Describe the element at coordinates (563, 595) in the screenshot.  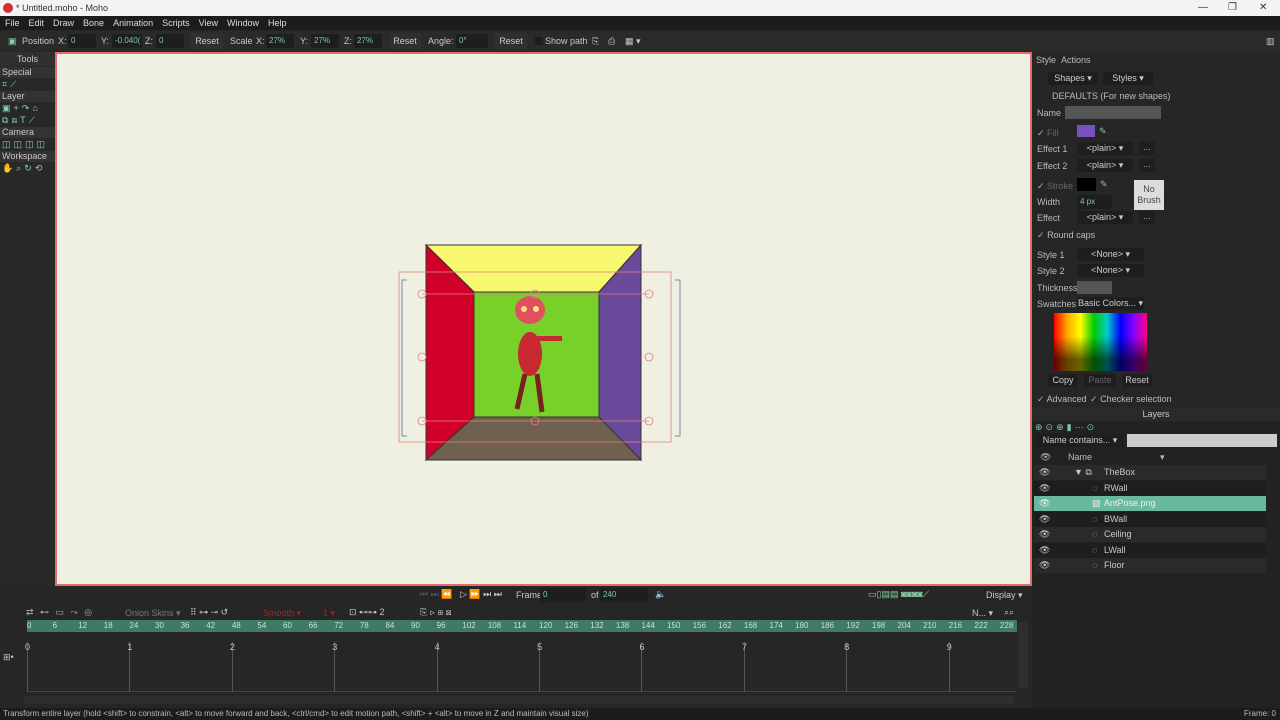
I see `current-frame-input: 0` at that location.